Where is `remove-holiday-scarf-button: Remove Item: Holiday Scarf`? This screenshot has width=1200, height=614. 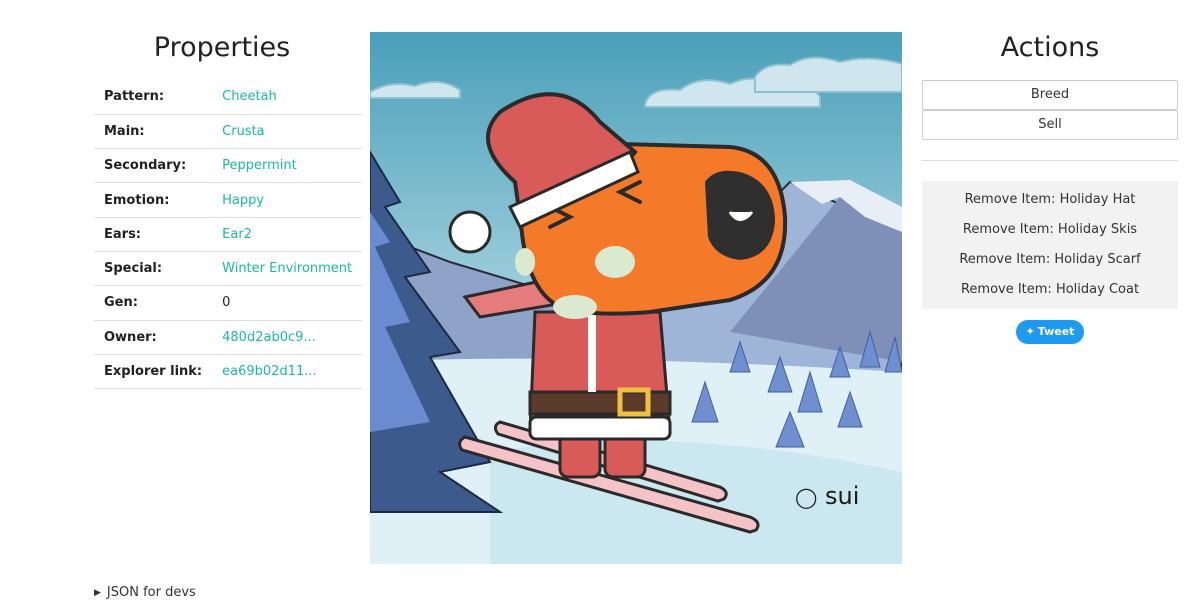
remove-holiday-scarf-button: Remove Item: Holiday Scarf is located at coordinates (1050, 260).